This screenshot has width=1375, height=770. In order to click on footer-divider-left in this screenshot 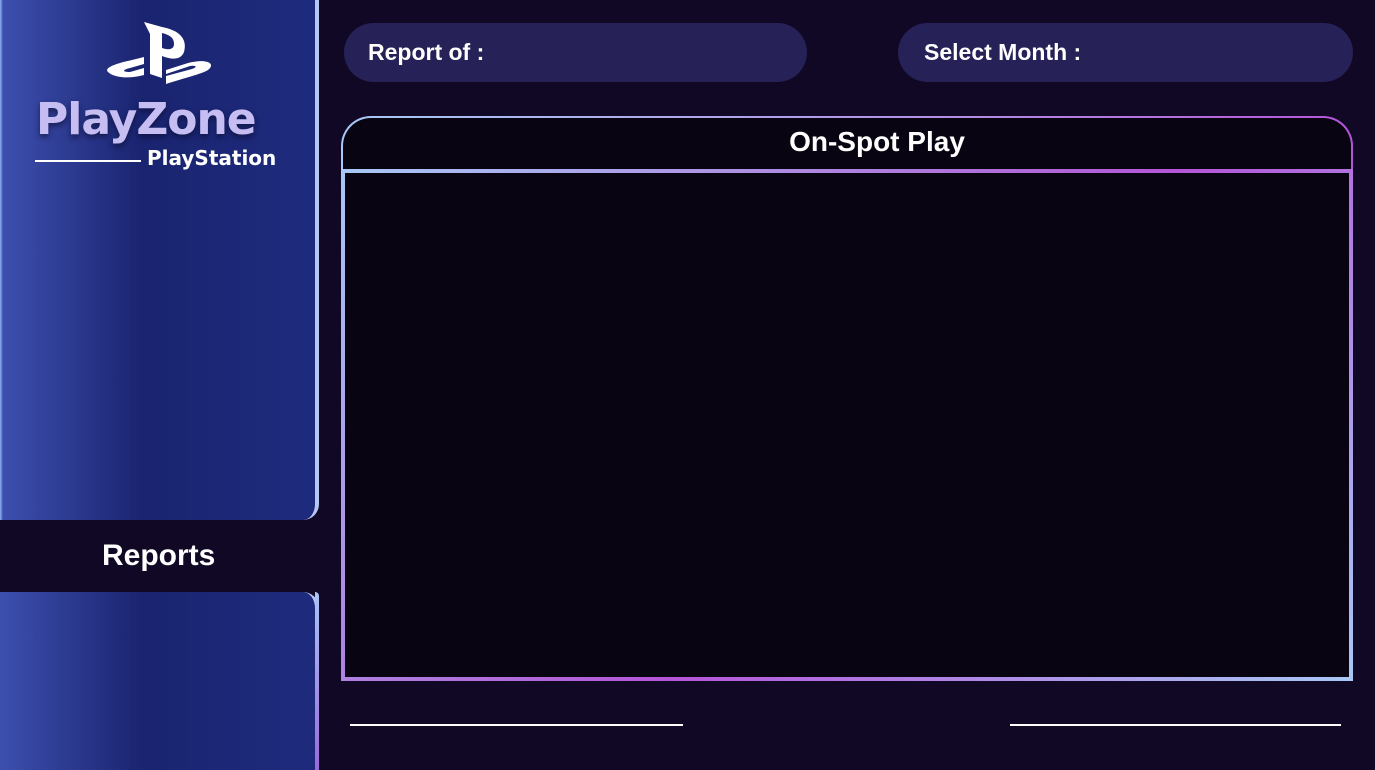, I will do `click(516, 725)`.